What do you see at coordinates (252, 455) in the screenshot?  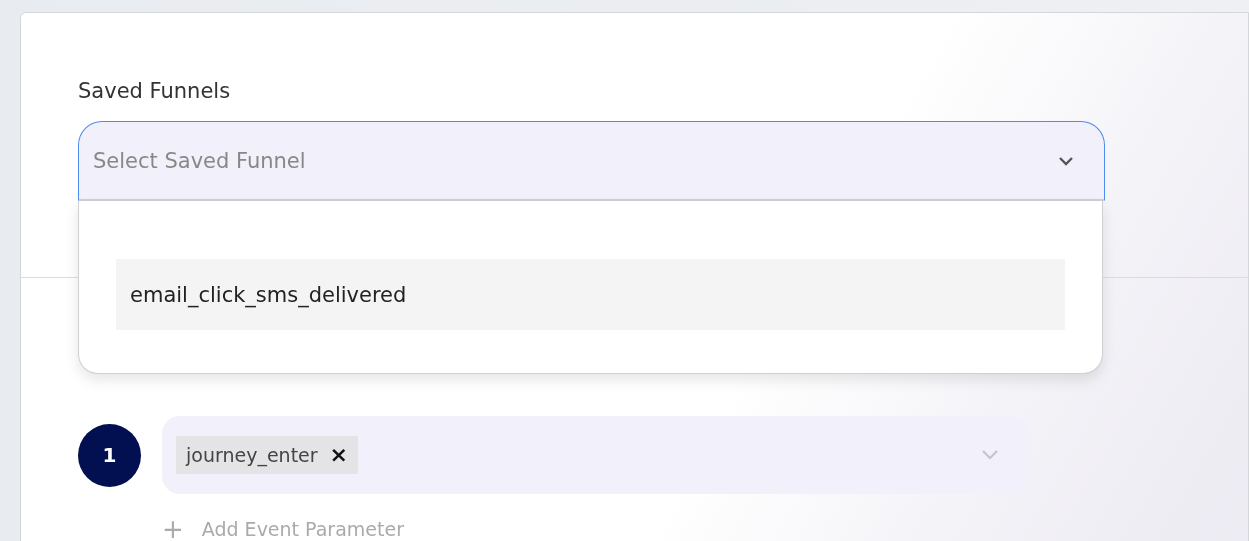 I see `tag-label: journey_enter` at bounding box center [252, 455].